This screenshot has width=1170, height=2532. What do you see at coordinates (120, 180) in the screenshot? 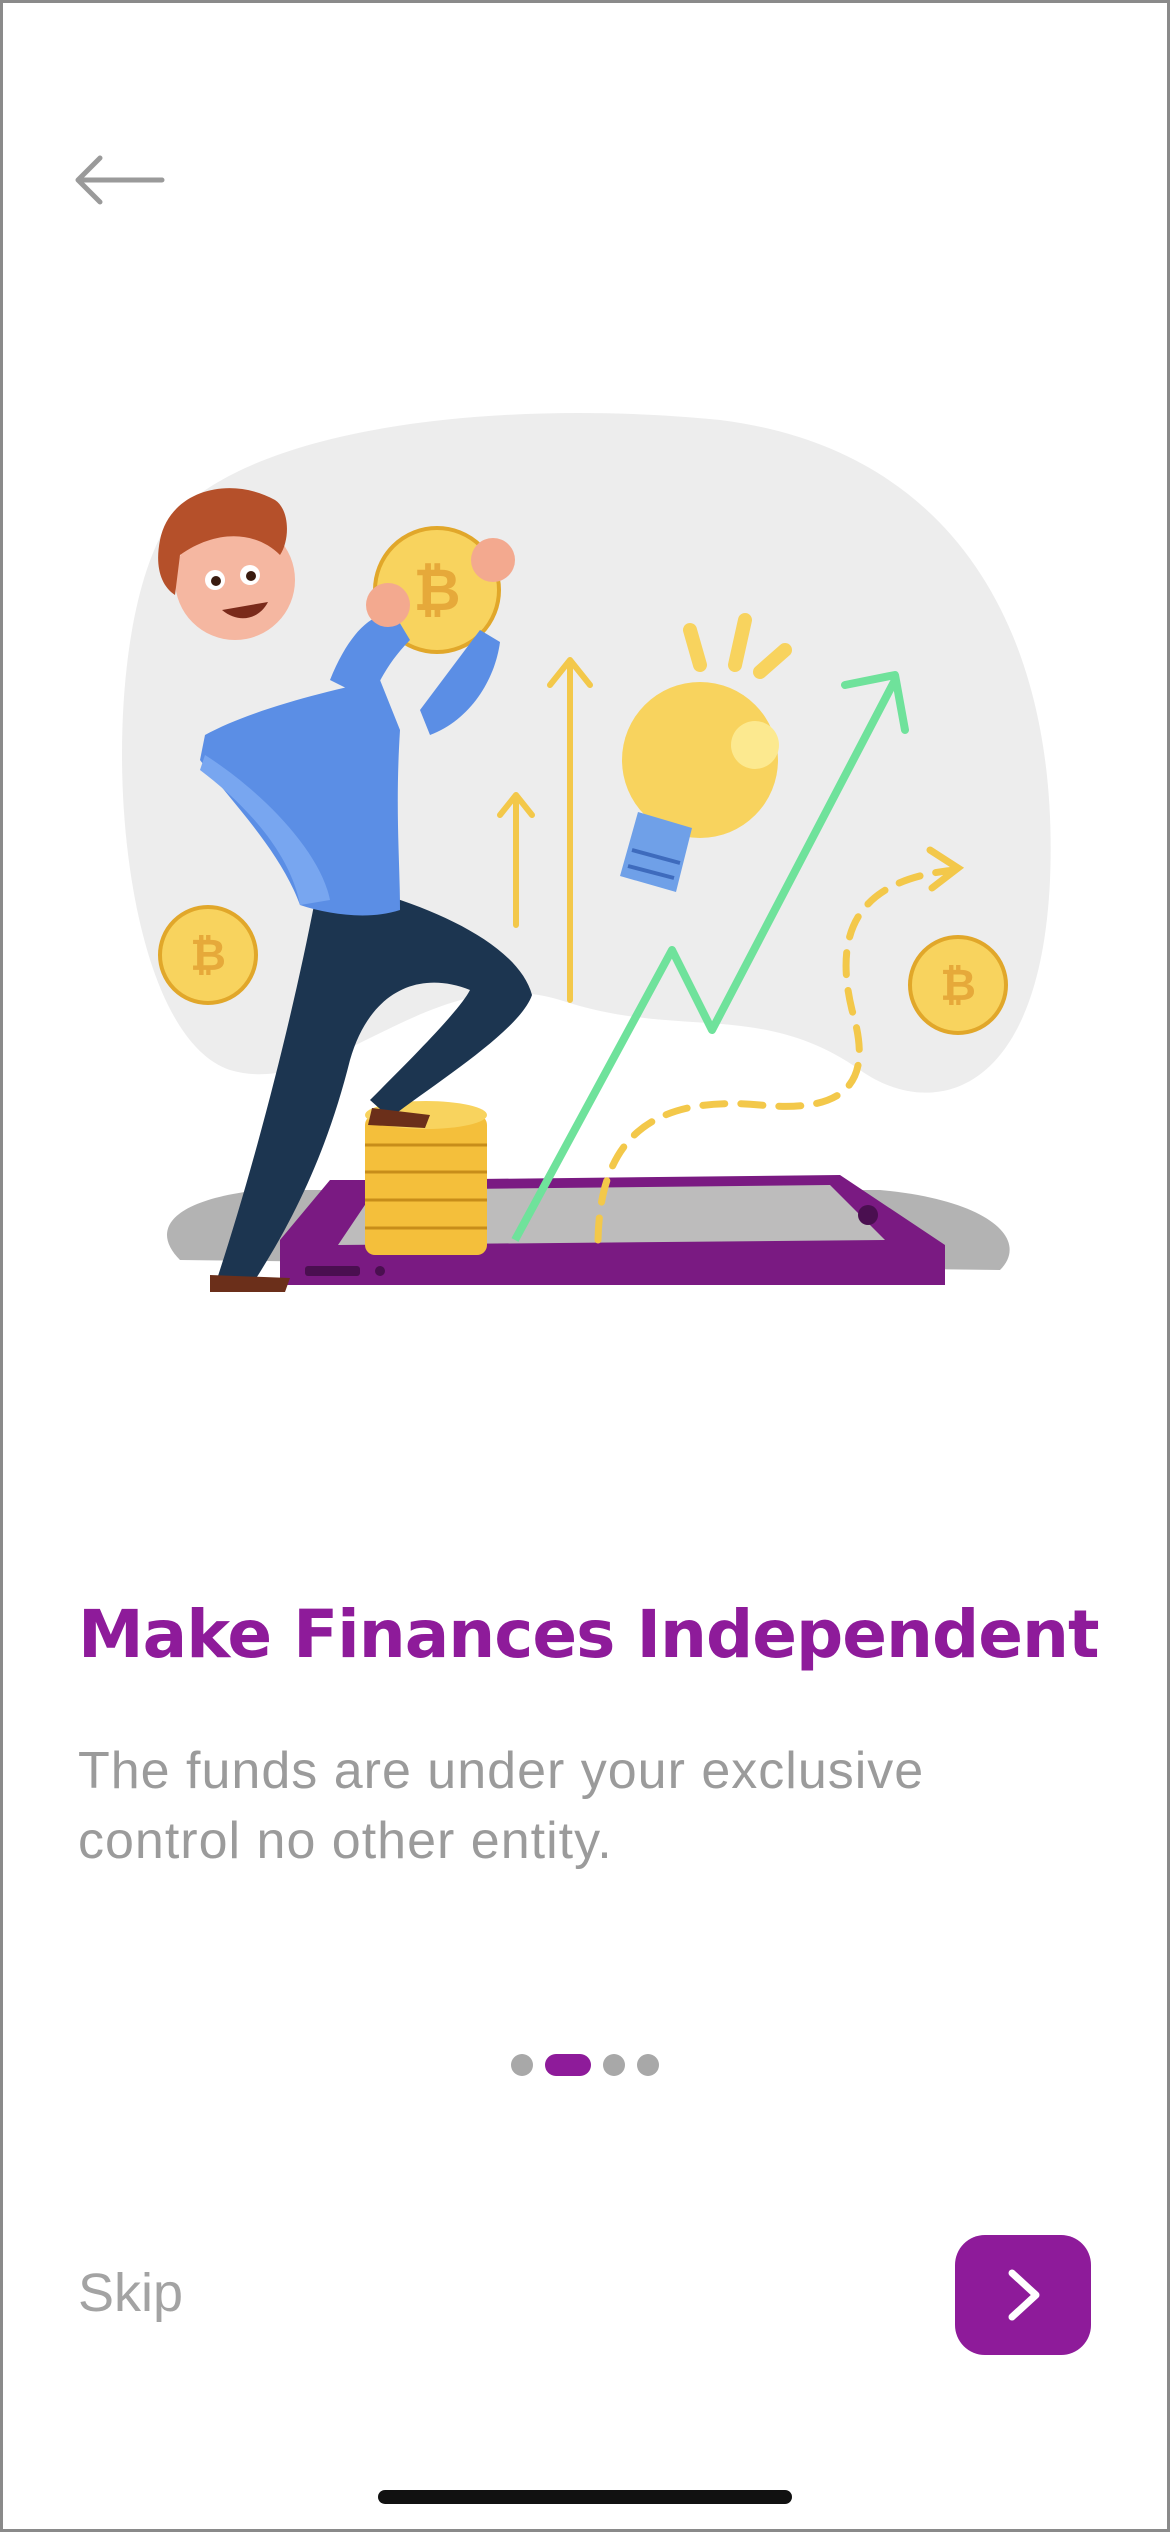
I see `arrow-left-icon` at bounding box center [120, 180].